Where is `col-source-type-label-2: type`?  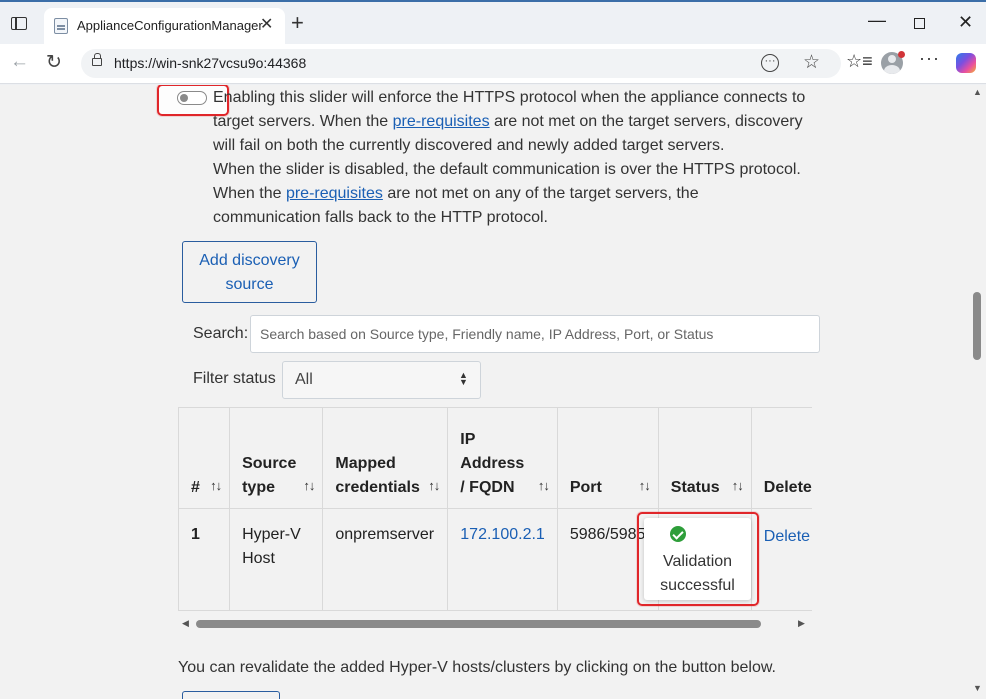
col-source-type-label-2: type is located at coordinates (258, 487).